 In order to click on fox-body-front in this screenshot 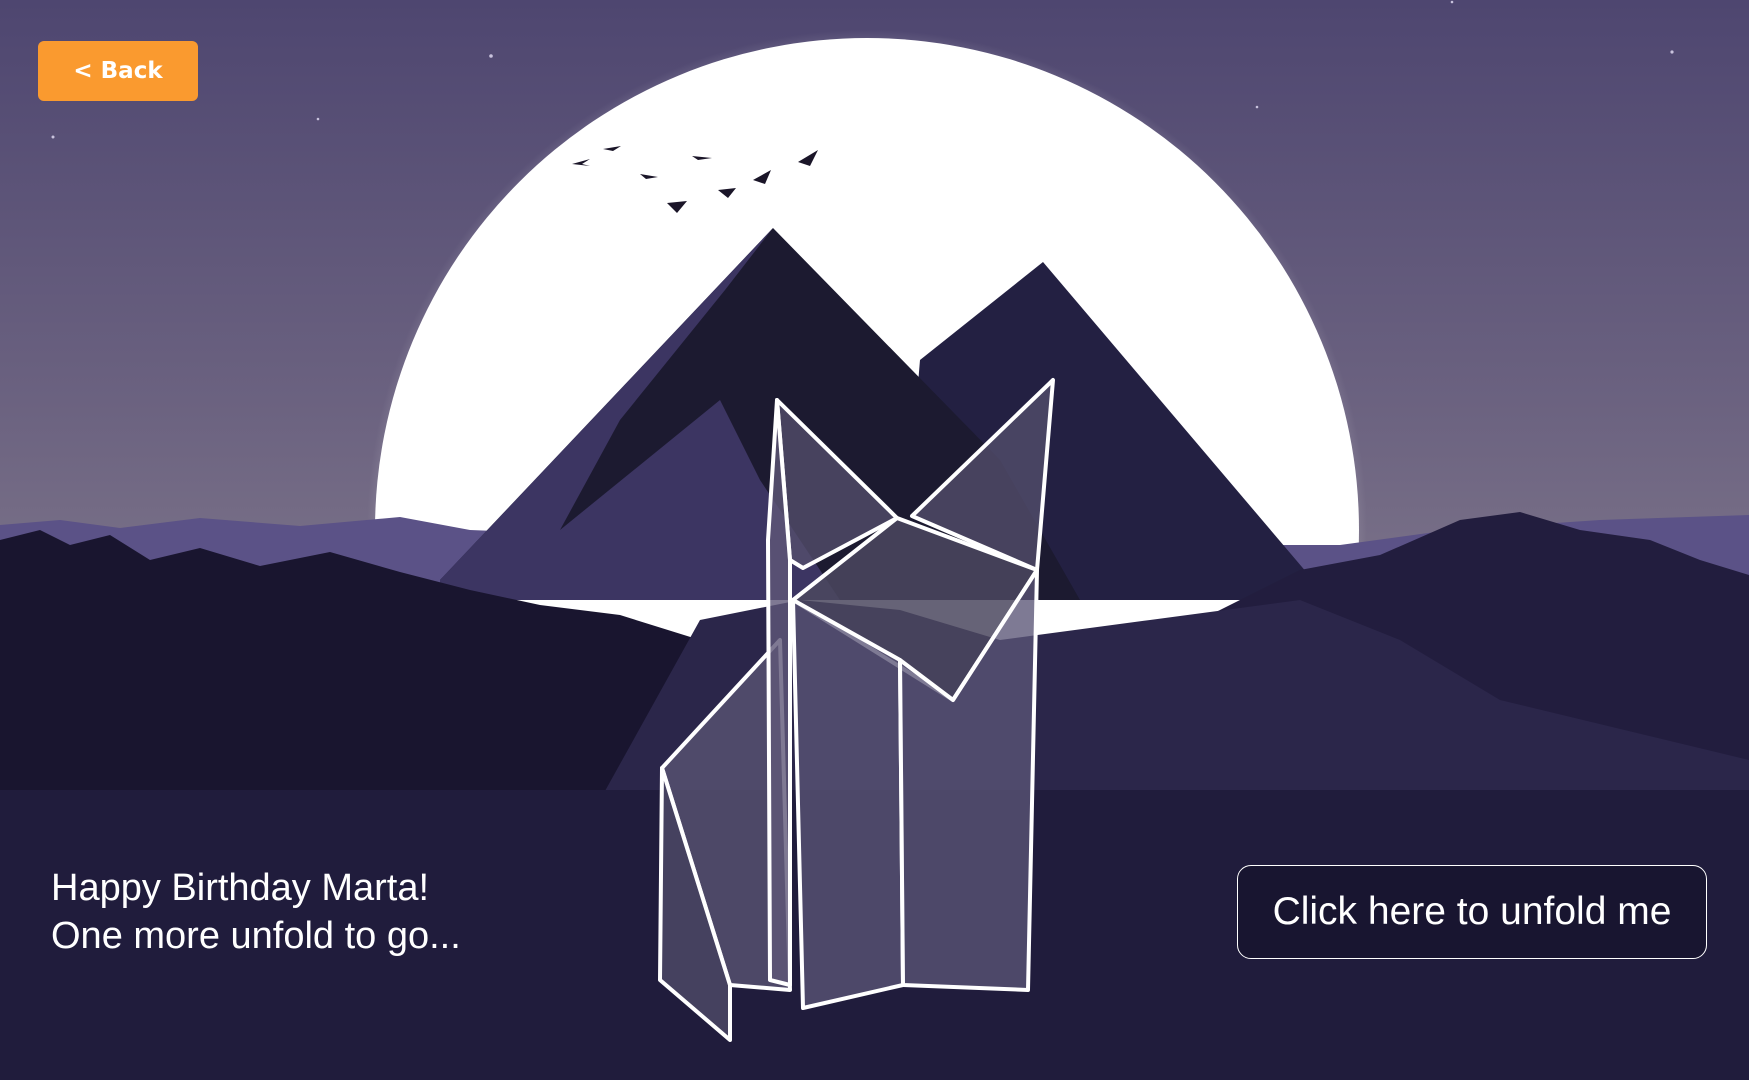, I will do `click(848, 804)`.